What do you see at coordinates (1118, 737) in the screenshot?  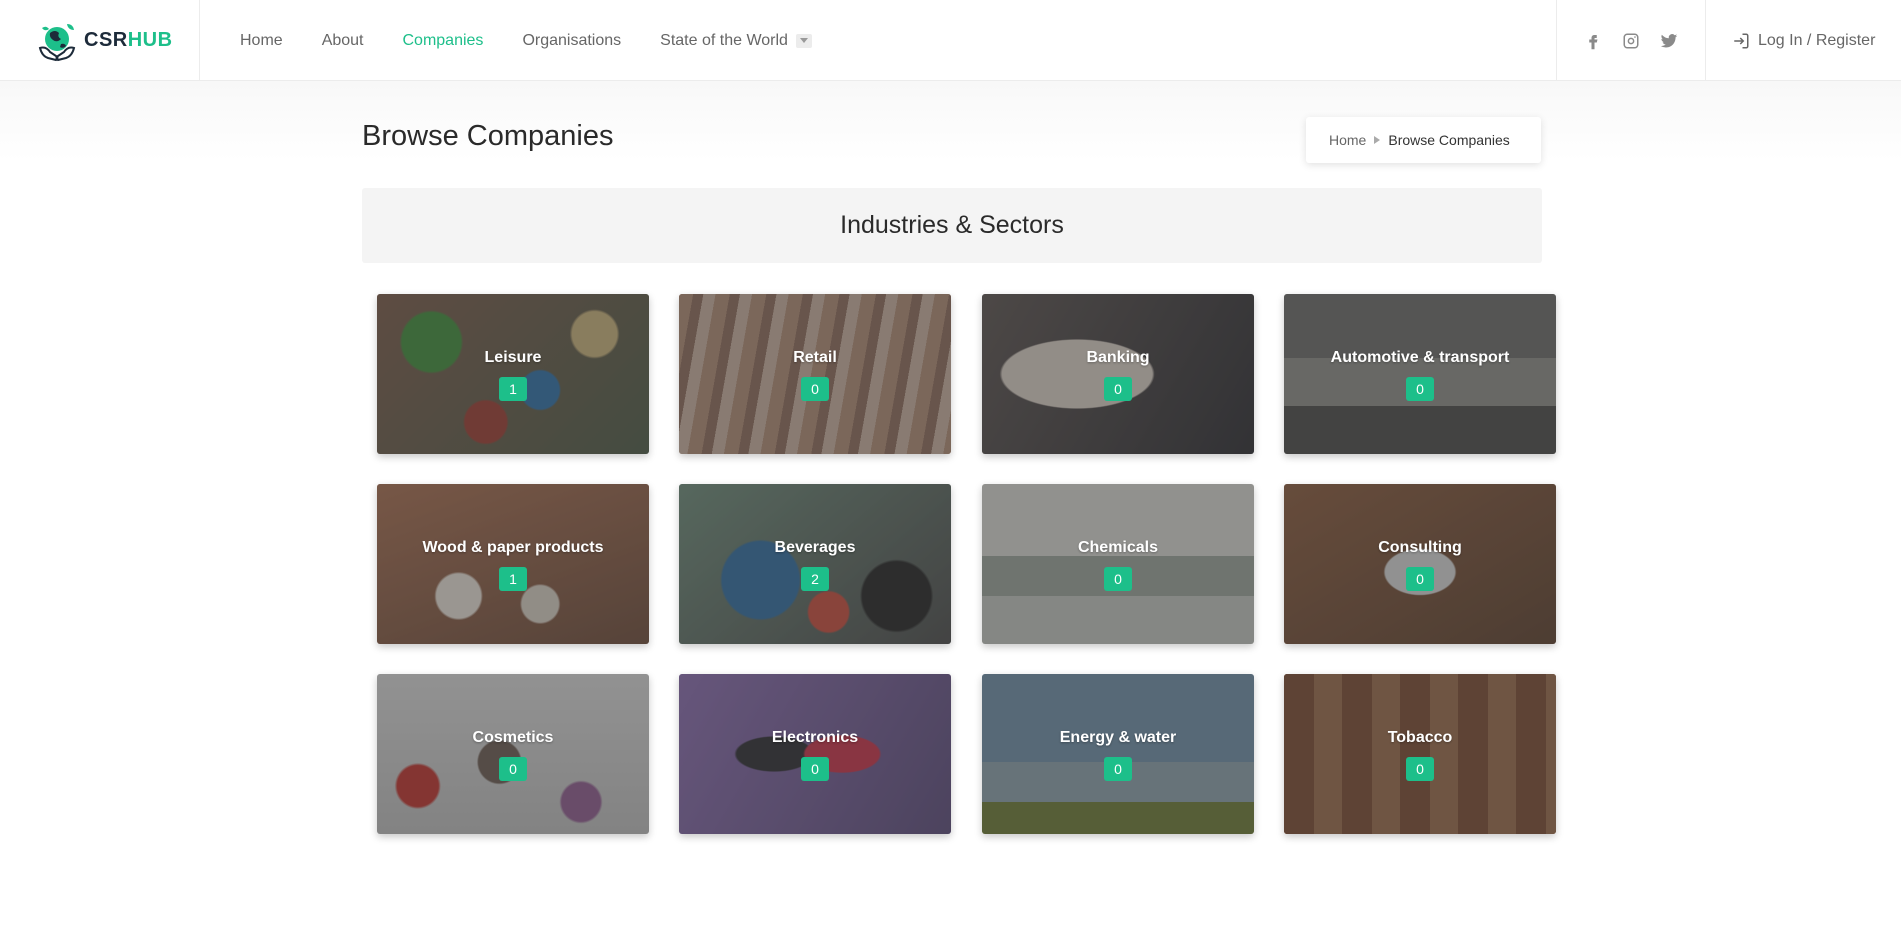 I see `card-label: Energy & water` at bounding box center [1118, 737].